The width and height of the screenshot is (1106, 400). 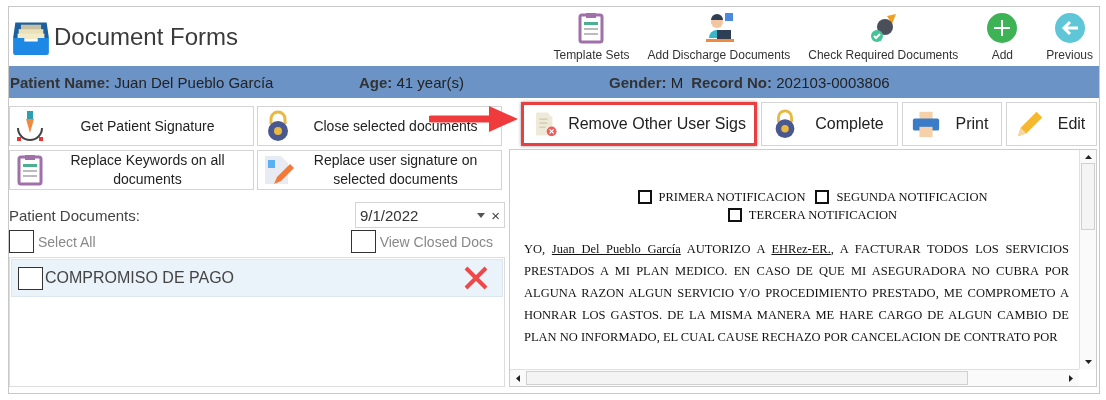 What do you see at coordinates (1069, 28) in the screenshot?
I see `back-icon` at bounding box center [1069, 28].